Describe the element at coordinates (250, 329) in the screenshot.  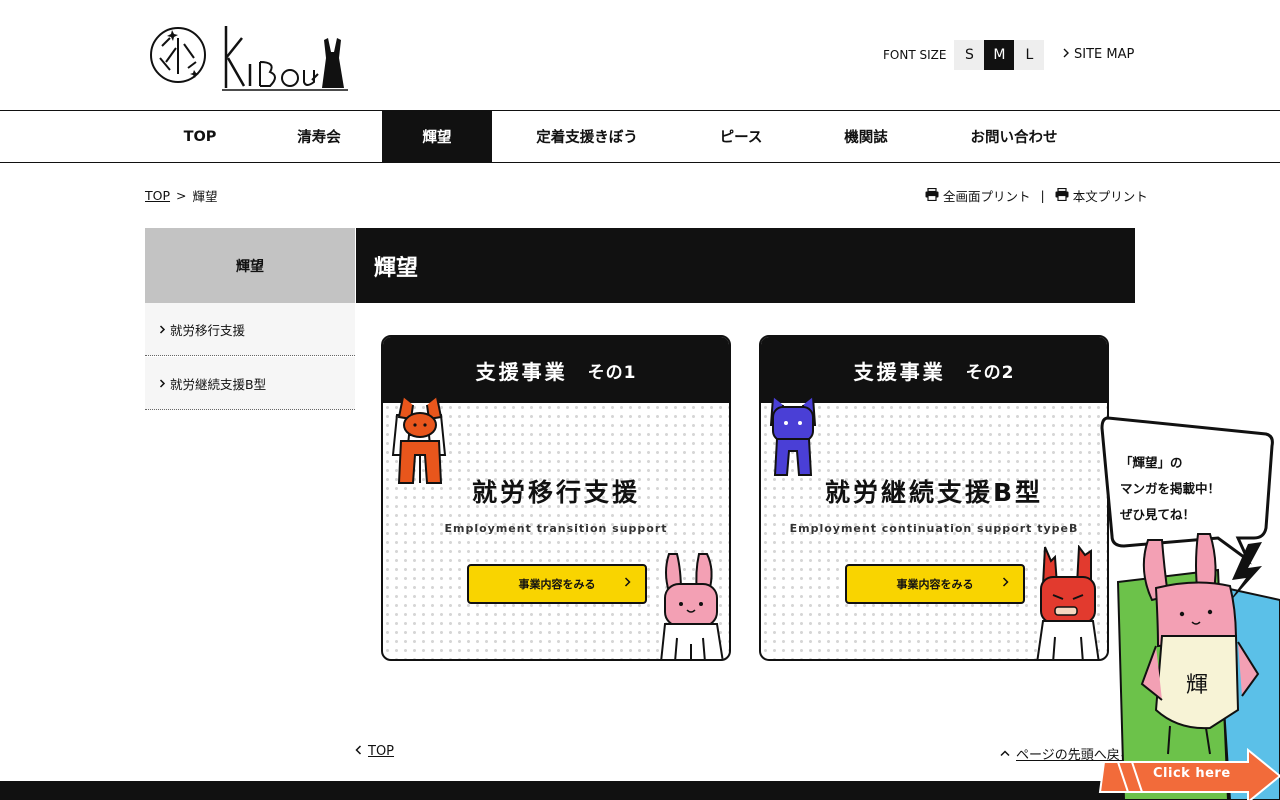
I see `sidebar-item-shuro-iko: 就労移行支援` at that location.